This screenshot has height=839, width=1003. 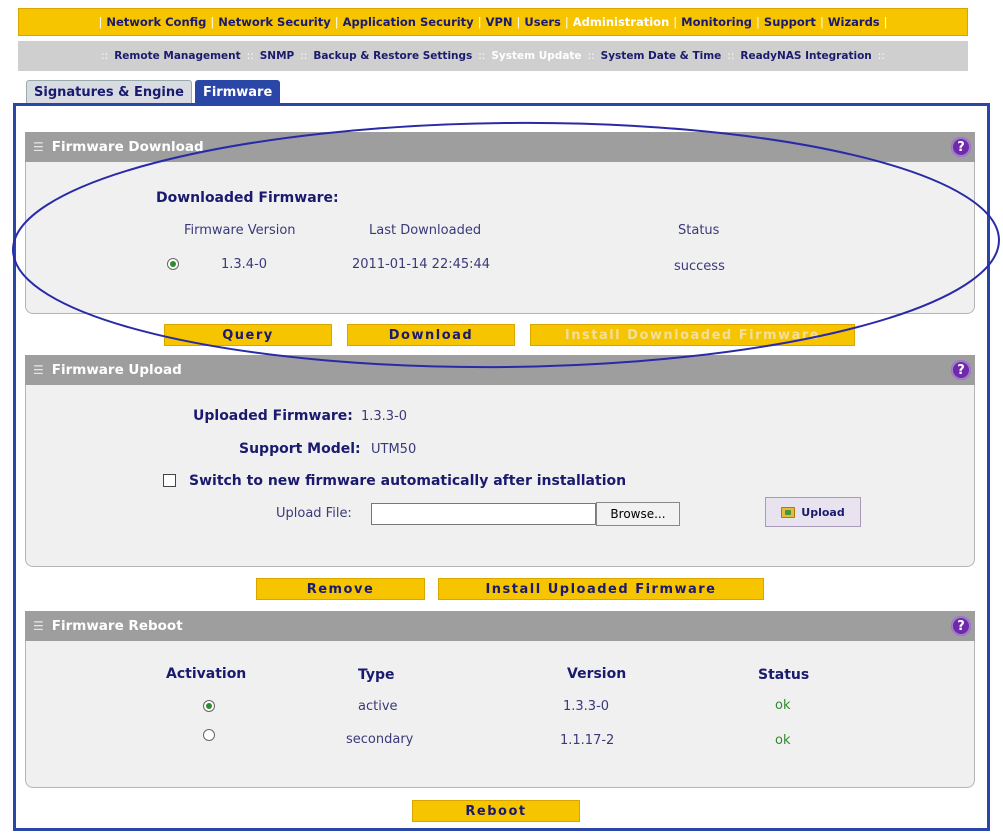 What do you see at coordinates (431, 335) in the screenshot?
I see `download-button: Download` at bounding box center [431, 335].